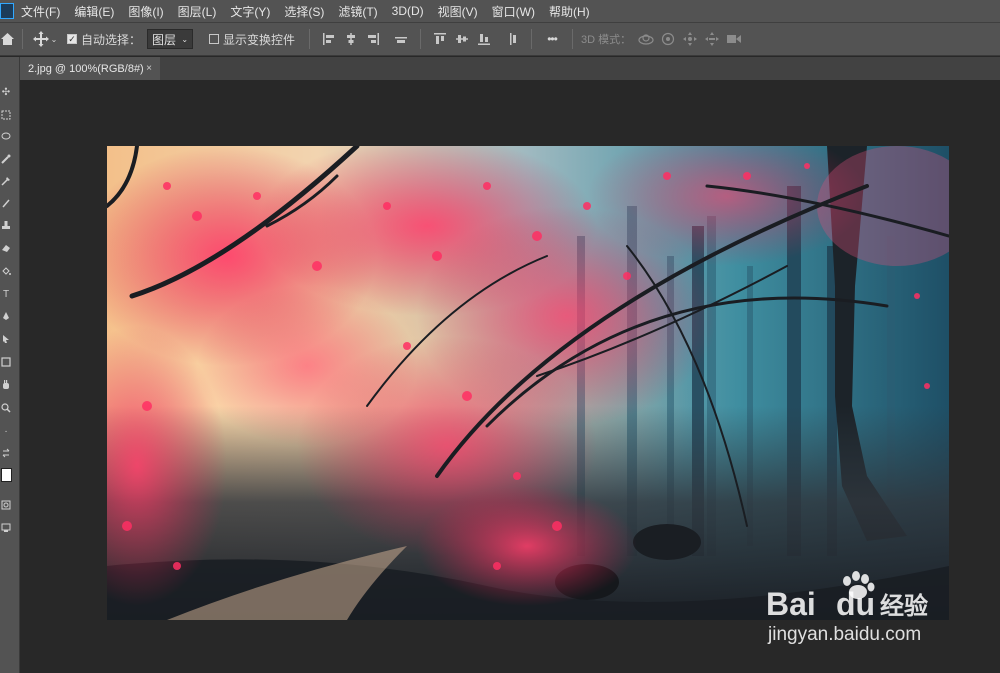 The height and width of the screenshot is (673, 1000). What do you see at coordinates (7, 39) in the screenshot?
I see `home-icon` at bounding box center [7, 39].